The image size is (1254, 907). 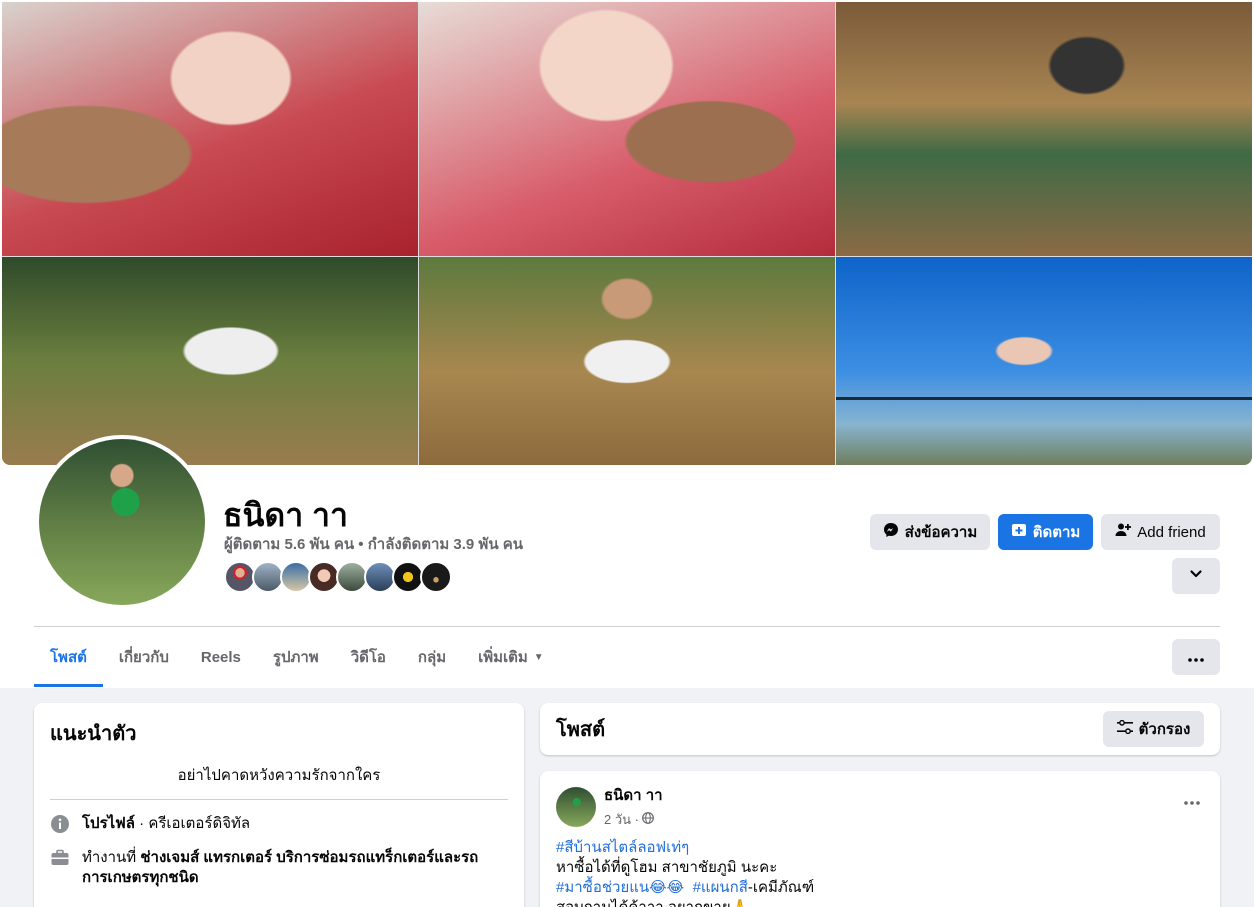 What do you see at coordinates (436, 577) in the screenshot?
I see `friend-avatar` at bounding box center [436, 577].